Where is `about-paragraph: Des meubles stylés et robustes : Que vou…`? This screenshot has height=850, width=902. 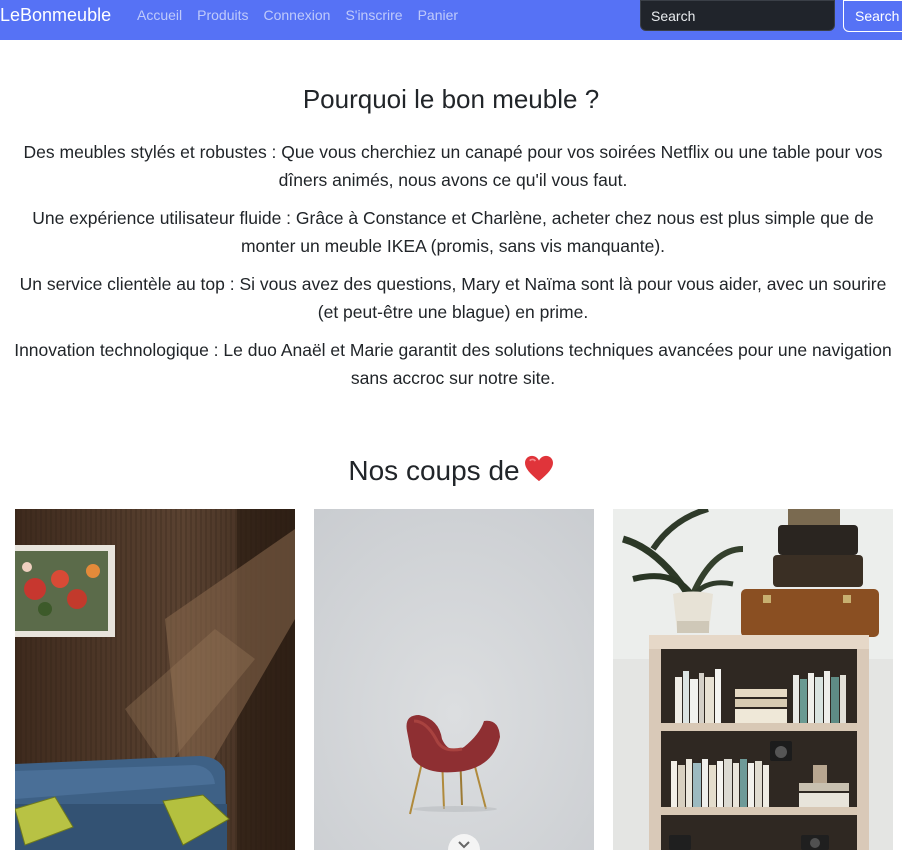
about-paragraph: Des meubles stylés et robustes : Que vou… is located at coordinates (453, 166).